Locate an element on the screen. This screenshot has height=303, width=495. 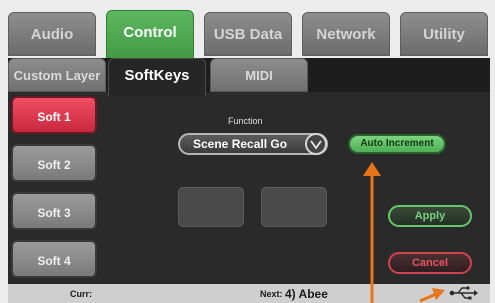
tab-network: Network is located at coordinates (346, 34).